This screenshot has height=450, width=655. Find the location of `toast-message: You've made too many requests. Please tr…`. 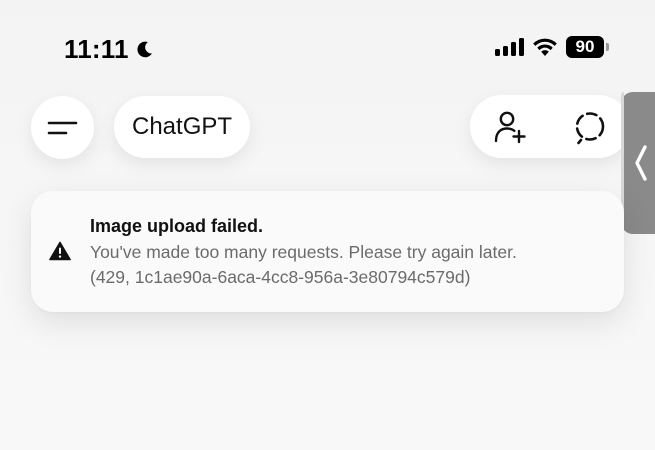

toast-message: You've made too many requests. Please tr… is located at coordinates (348, 265).